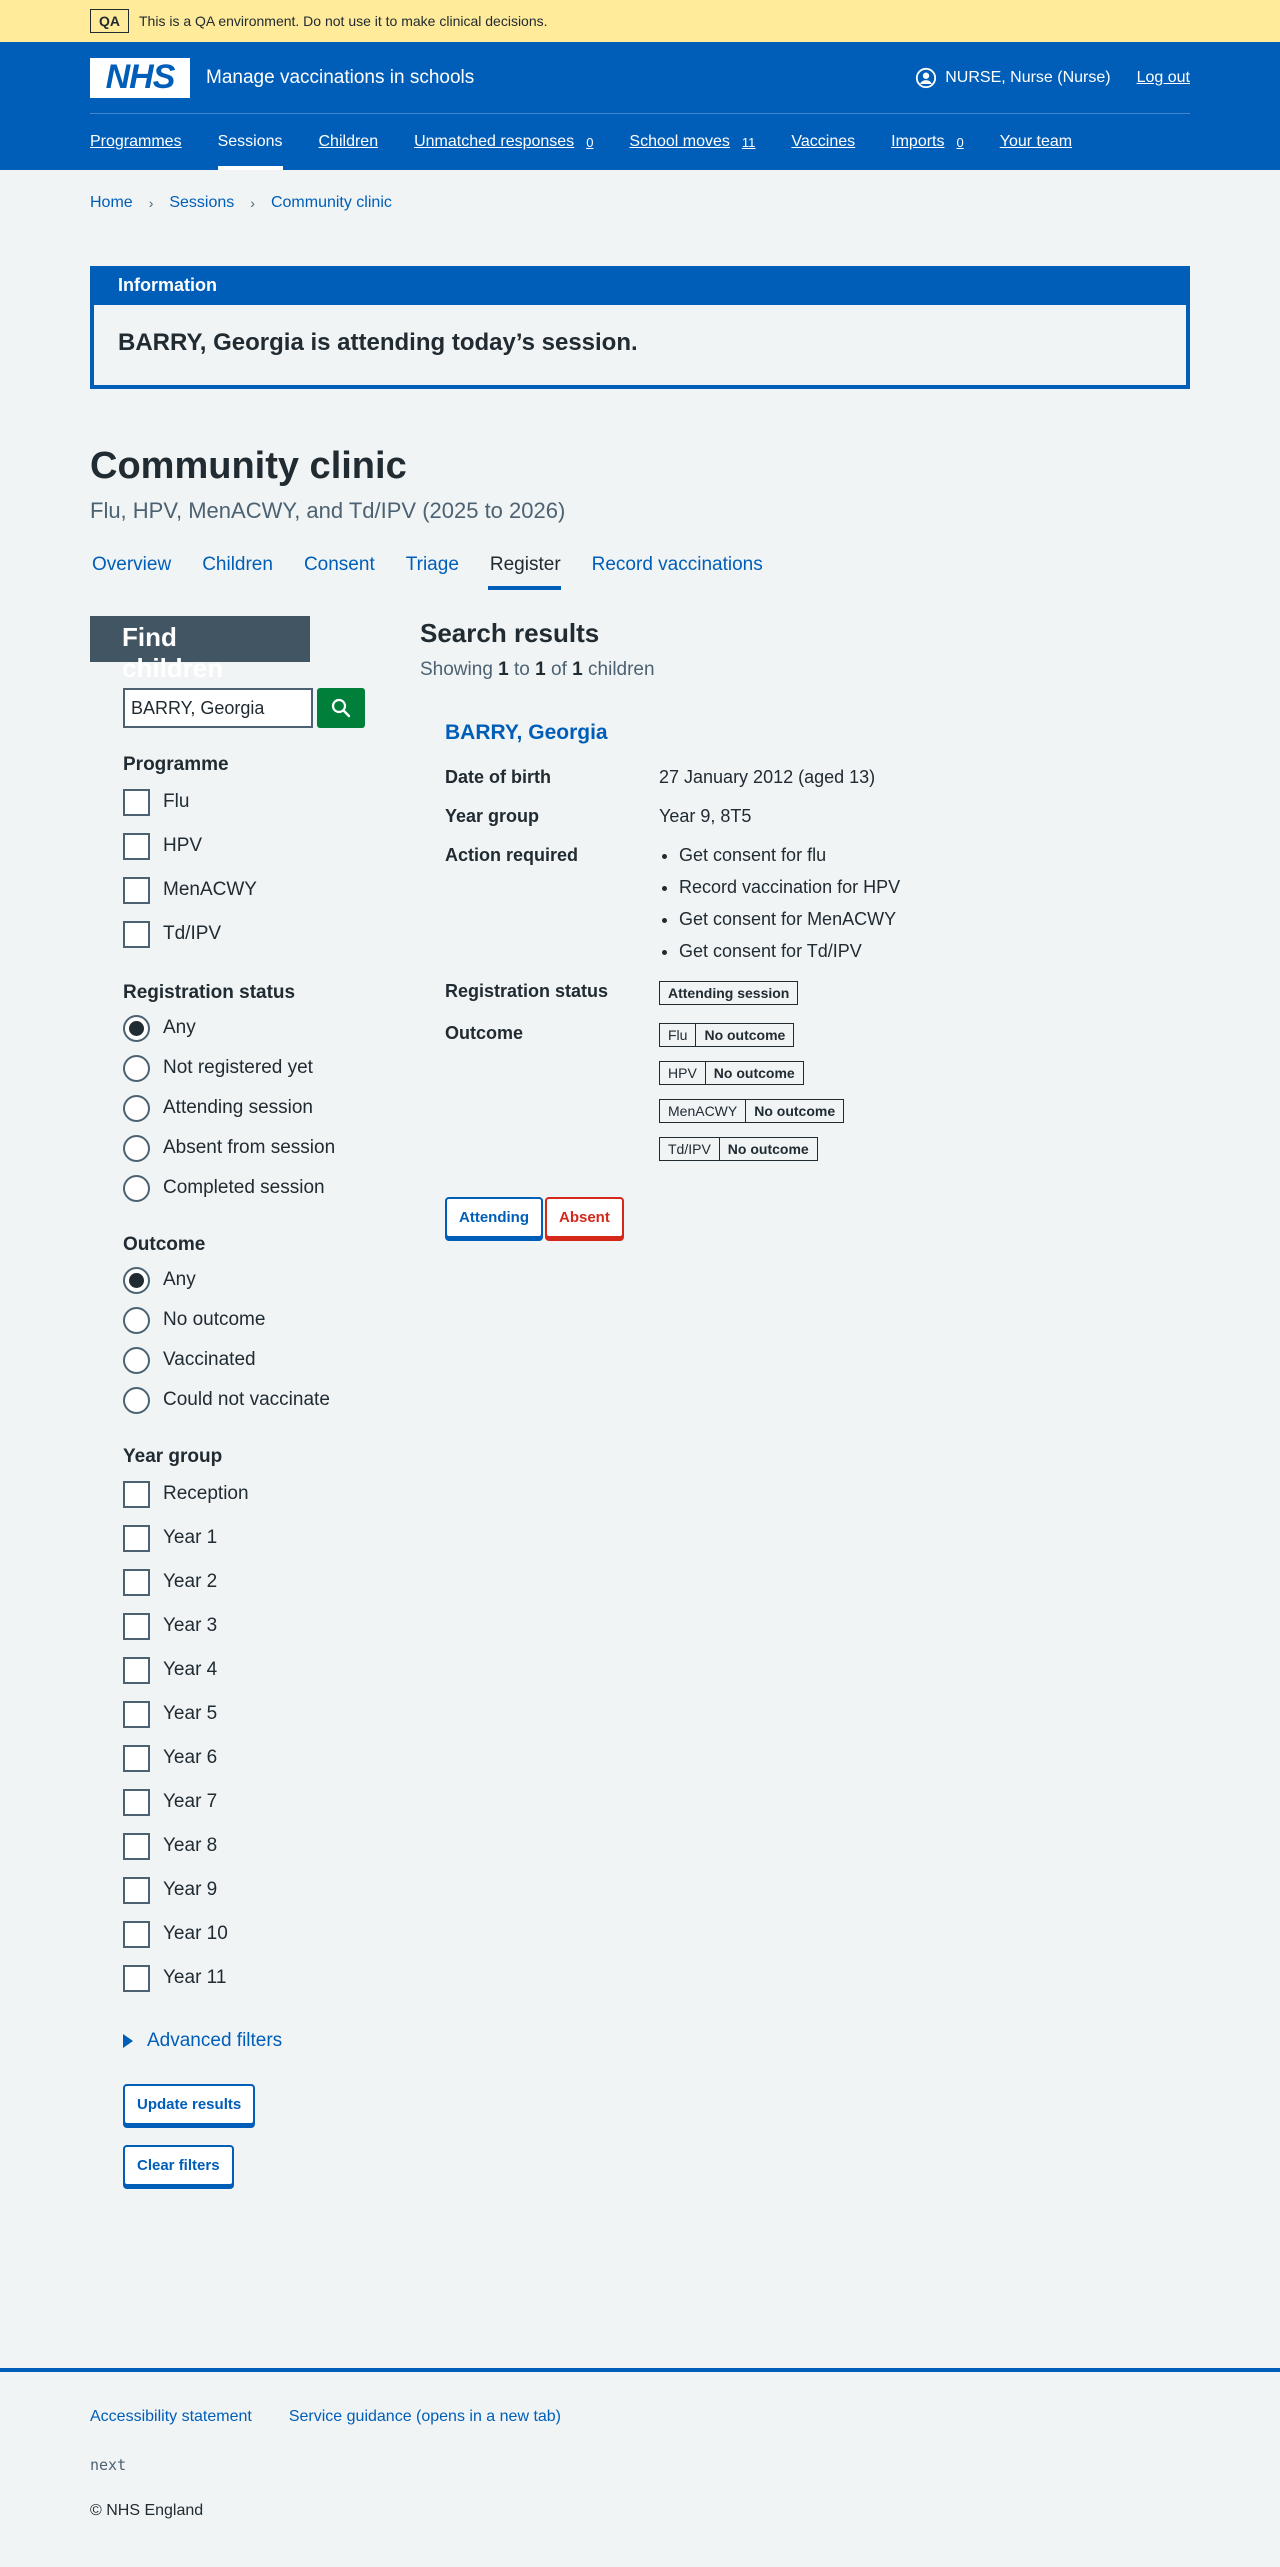 This screenshot has height=2567, width=1280. Describe the element at coordinates (249, 1188) in the screenshot. I see `registration-option-completed: Completed session` at that location.